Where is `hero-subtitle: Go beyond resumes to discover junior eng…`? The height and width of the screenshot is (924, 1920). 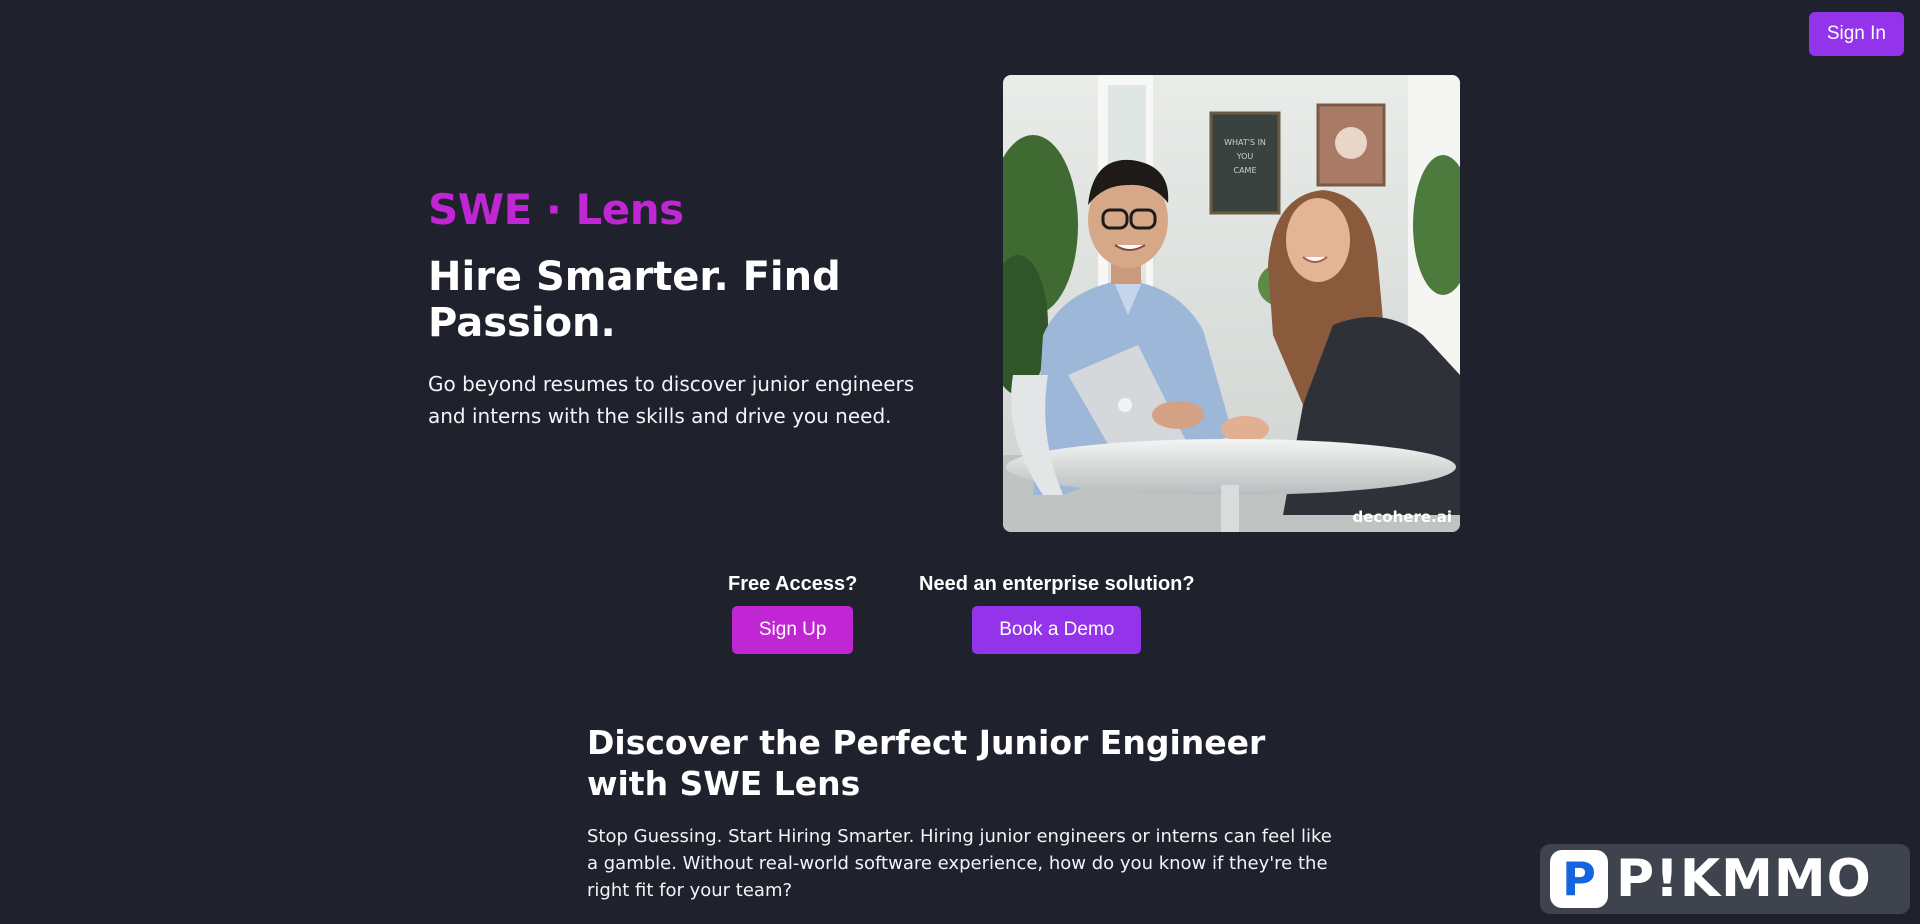 hero-subtitle: Go beyond resumes to discover junior eng… is located at coordinates (671, 400).